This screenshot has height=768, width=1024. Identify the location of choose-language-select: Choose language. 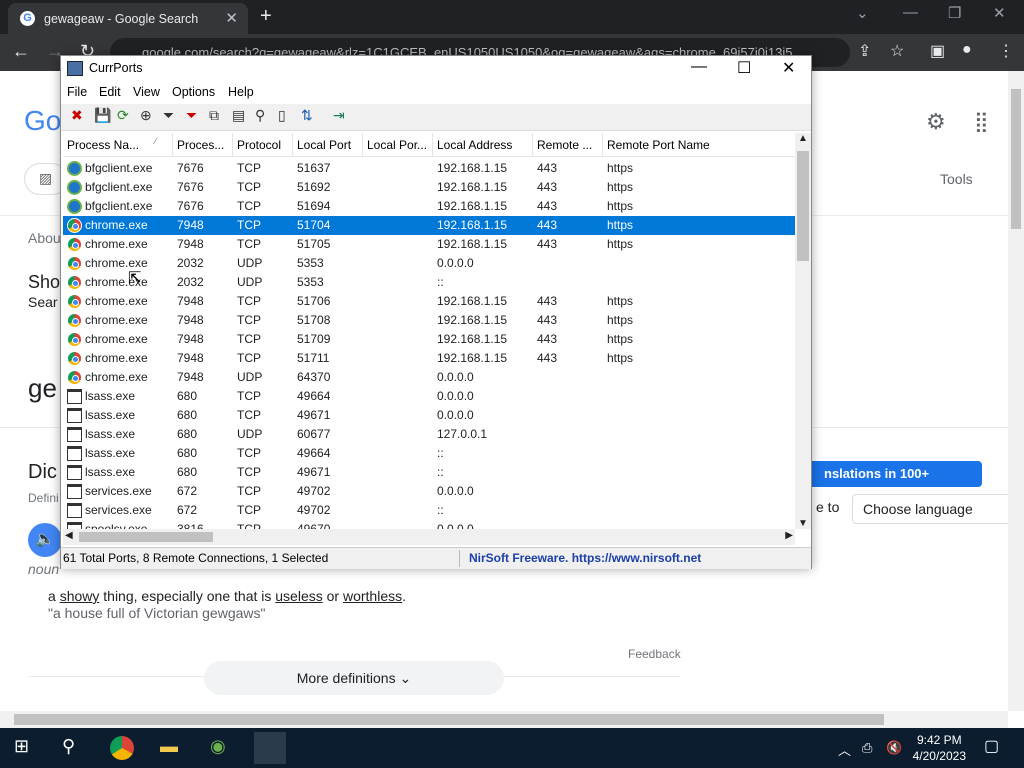
(930, 509).